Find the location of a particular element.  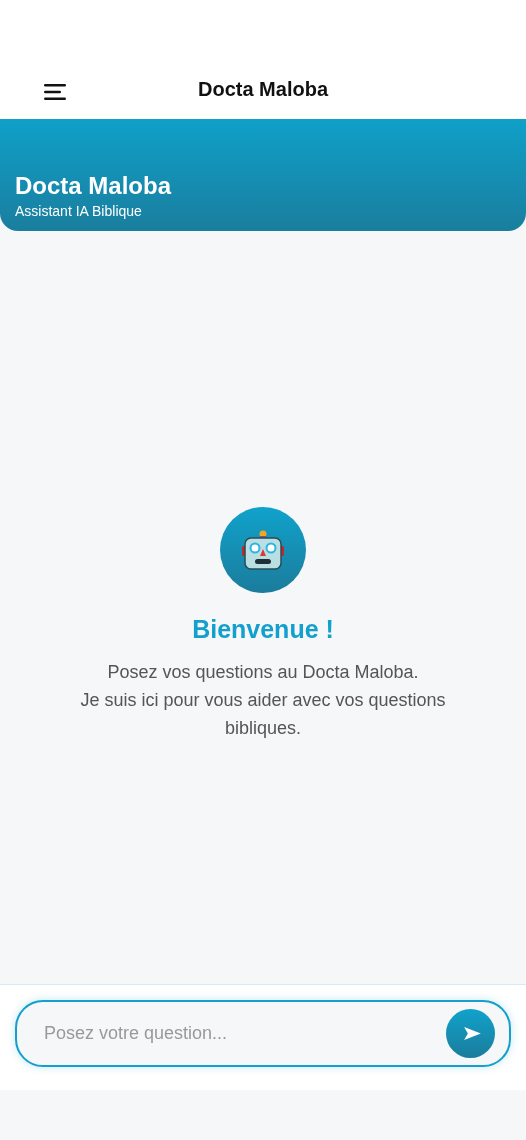

robot-icon is located at coordinates (263, 550).